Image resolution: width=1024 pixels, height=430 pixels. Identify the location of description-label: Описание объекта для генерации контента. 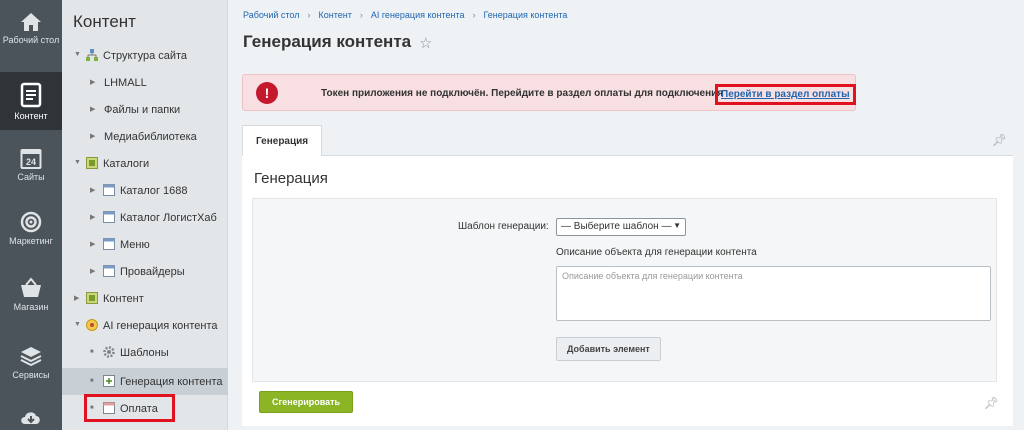
(656, 252).